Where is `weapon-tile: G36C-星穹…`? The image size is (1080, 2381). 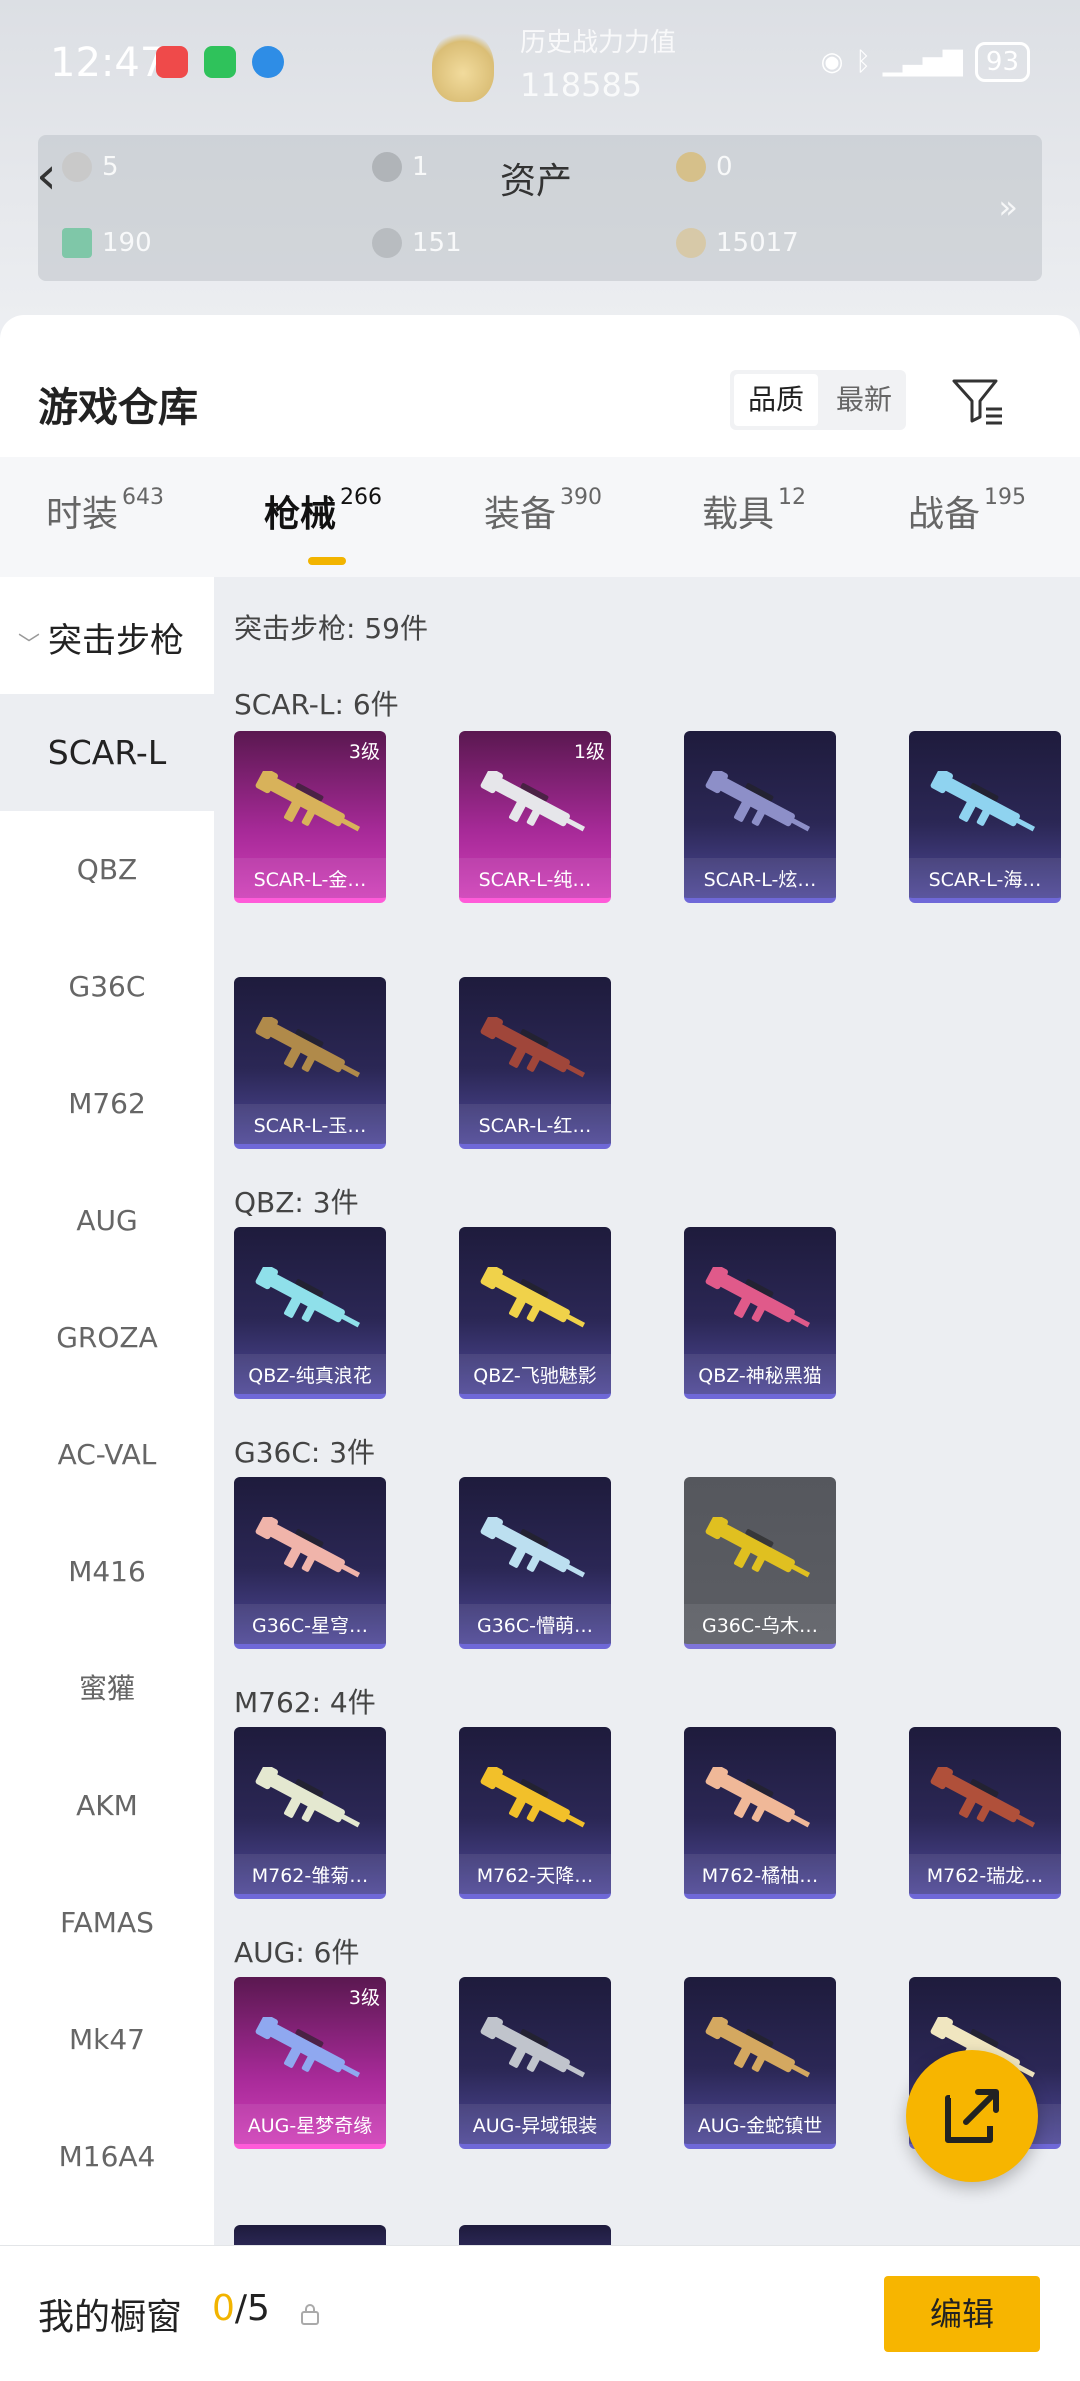 weapon-tile: G36C-星穹… is located at coordinates (310, 1563).